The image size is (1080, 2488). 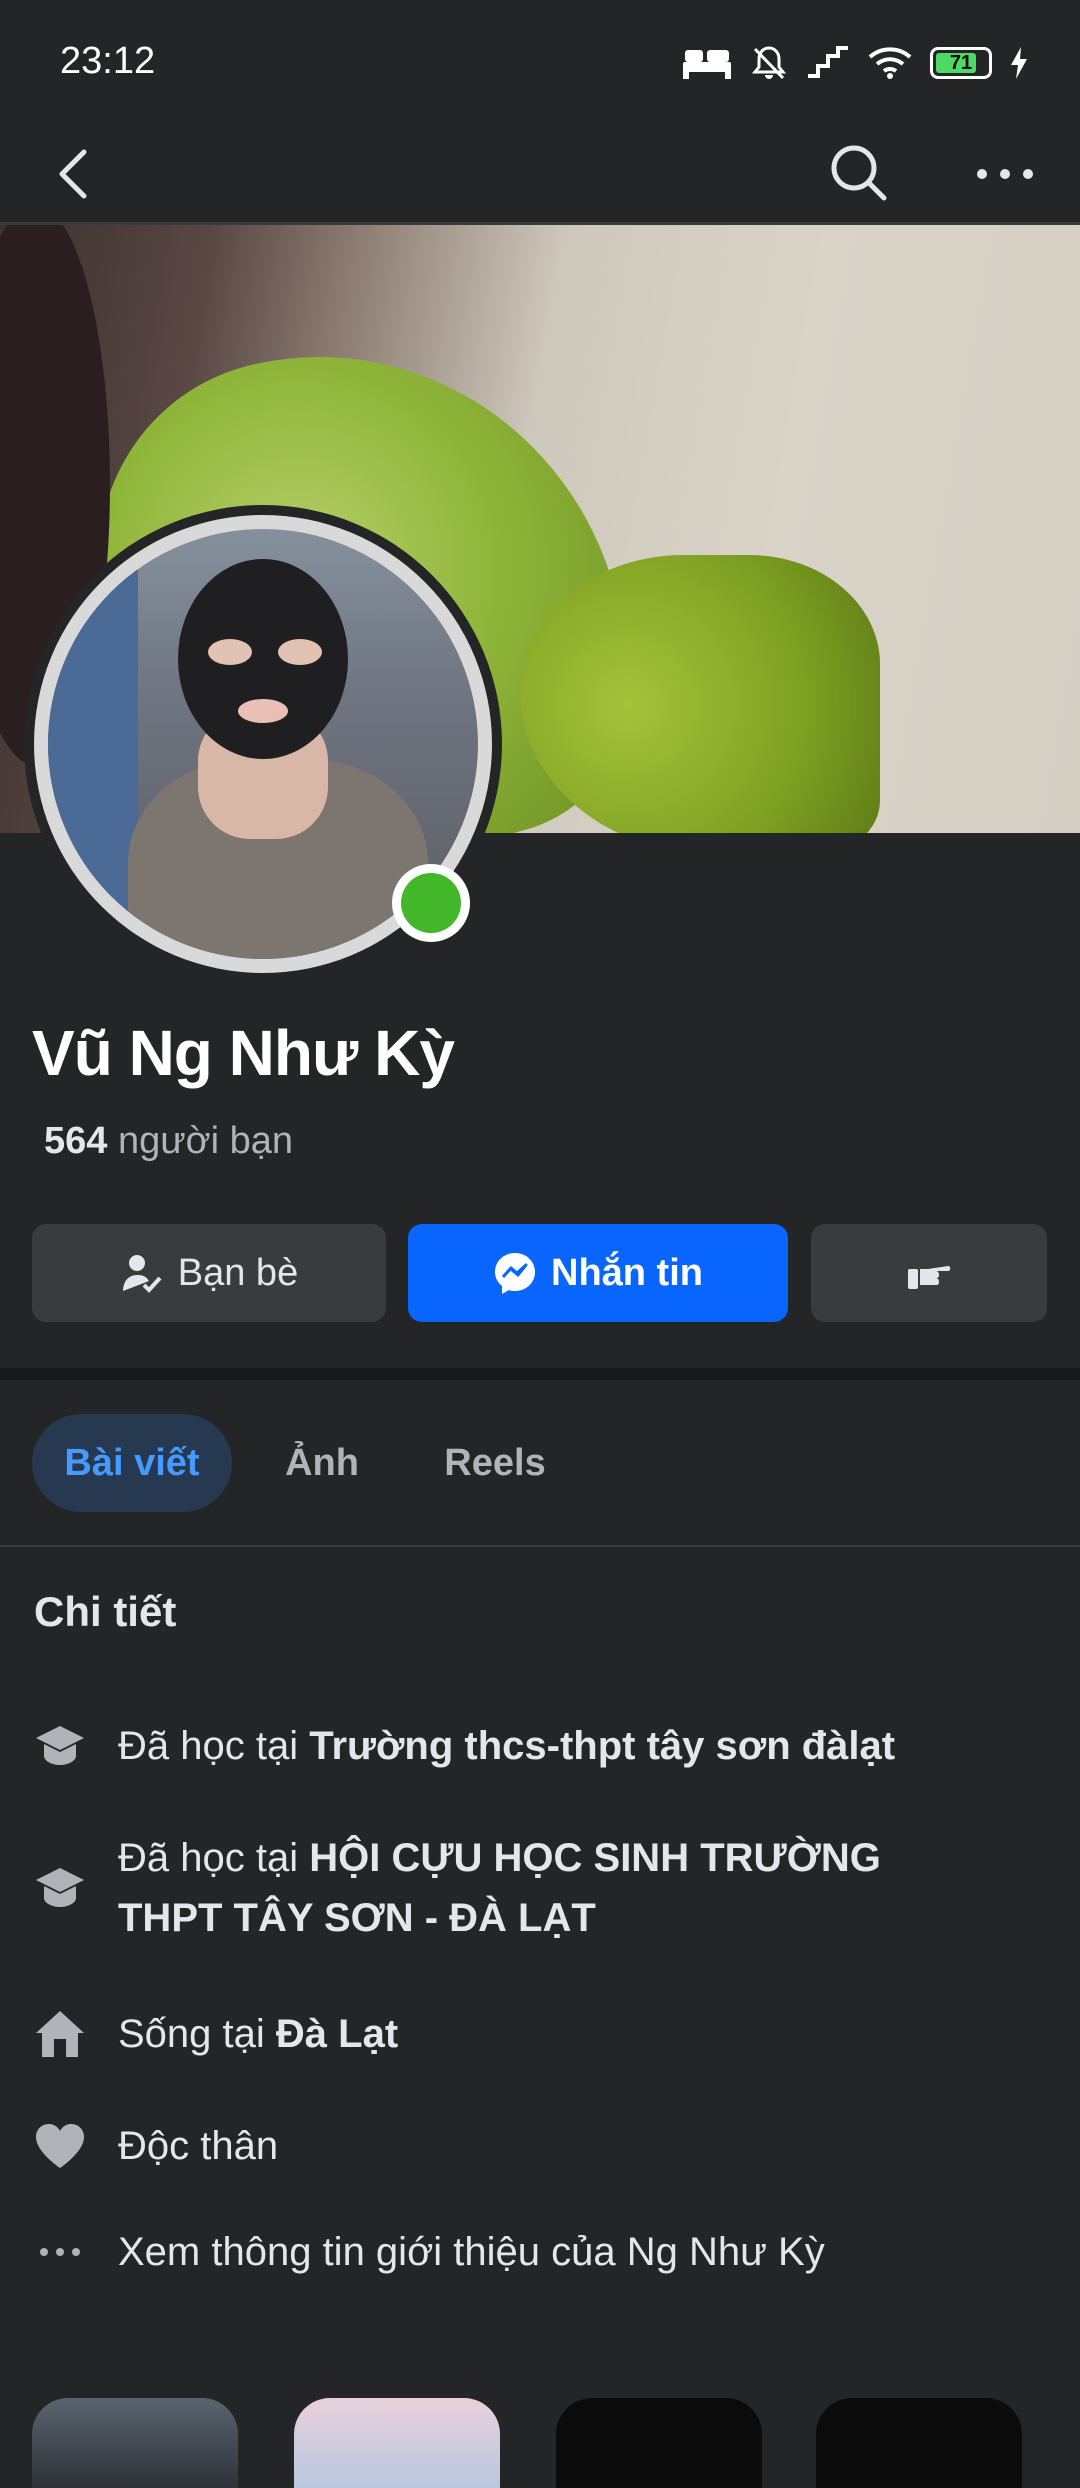 What do you see at coordinates (243, 1053) in the screenshot?
I see `profile-name: Vũ Ng Như Kỳ` at bounding box center [243, 1053].